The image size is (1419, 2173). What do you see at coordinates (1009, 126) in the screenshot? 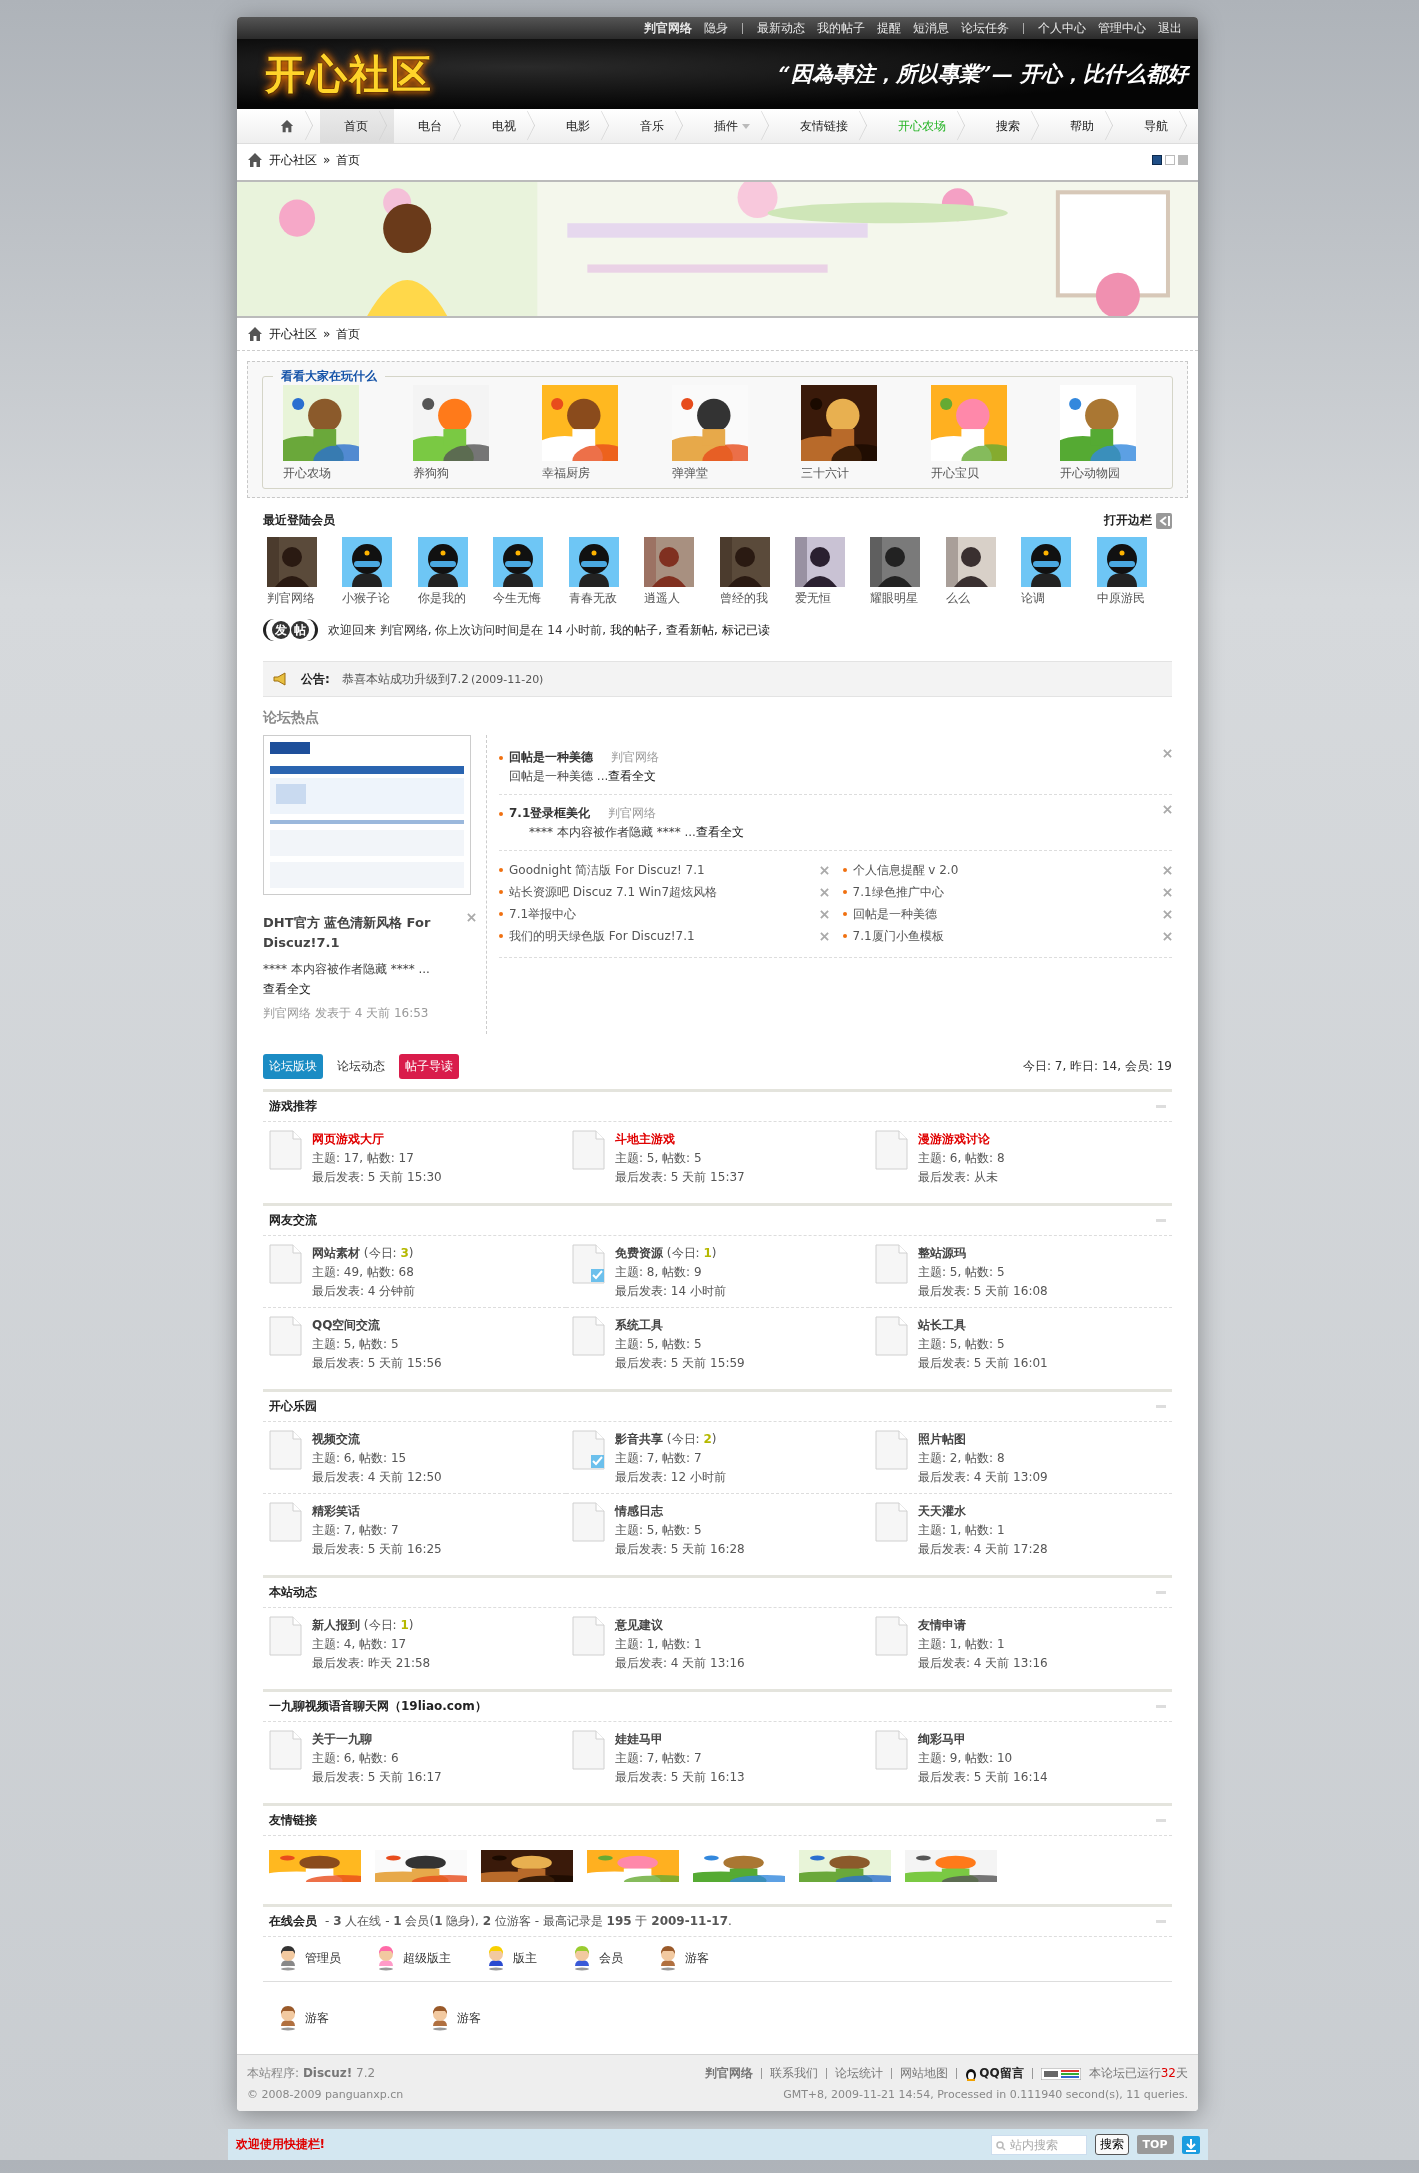
I see `nav-tab: 搜索` at bounding box center [1009, 126].